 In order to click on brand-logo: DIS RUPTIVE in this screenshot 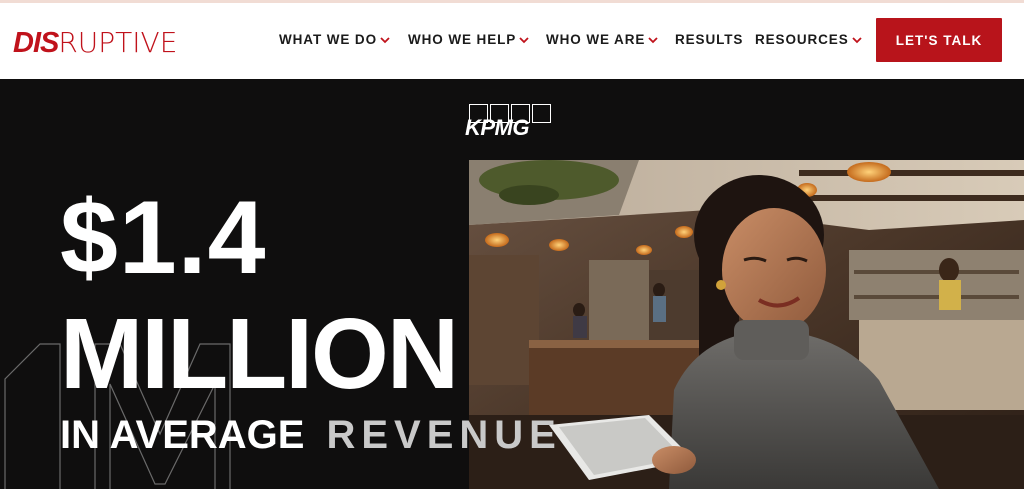, I will do `click(95, 42)`.